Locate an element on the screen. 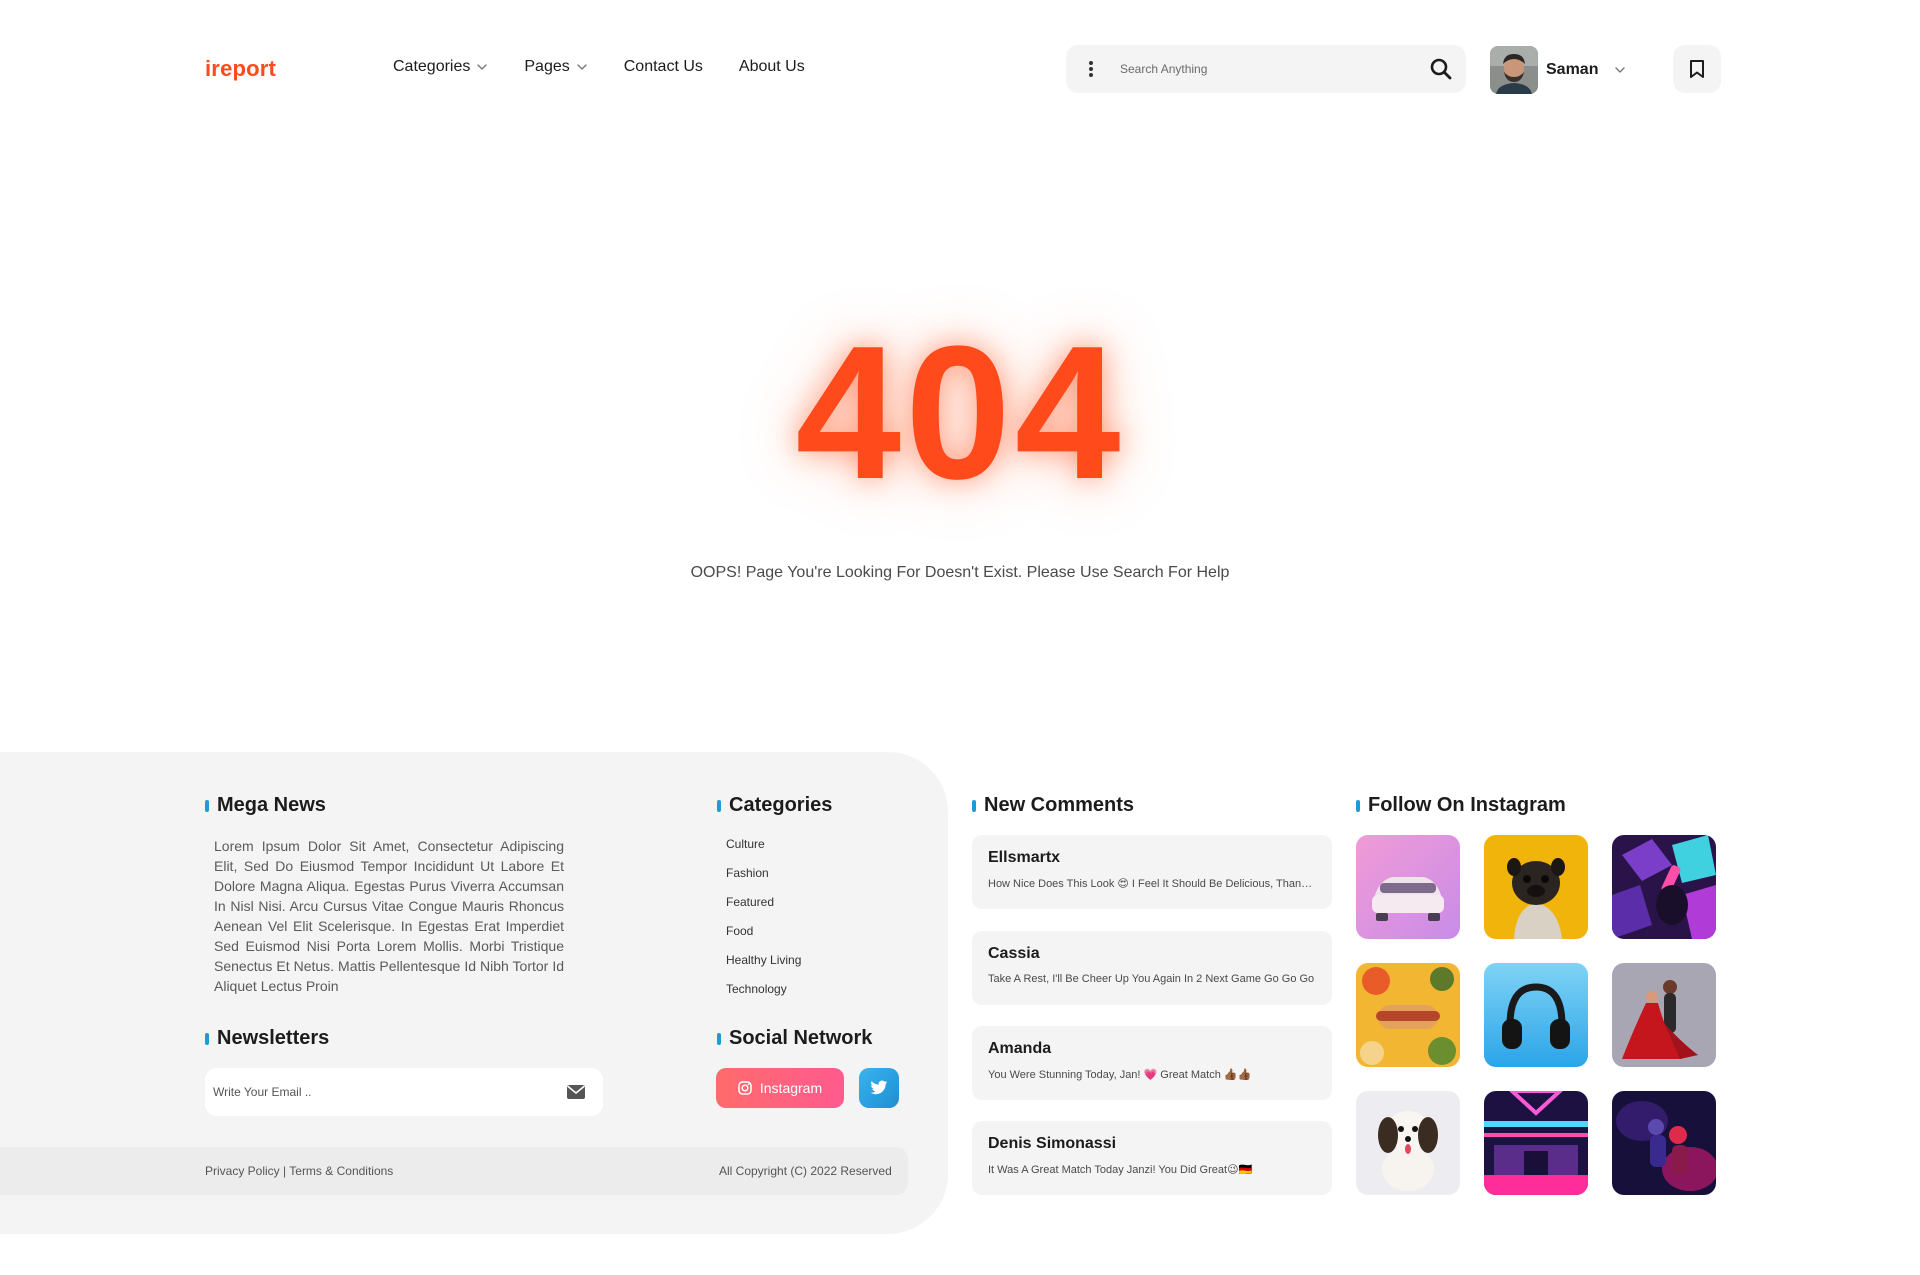  nav-item-contact-us: Contact Us is located at coordinates (663, 67).